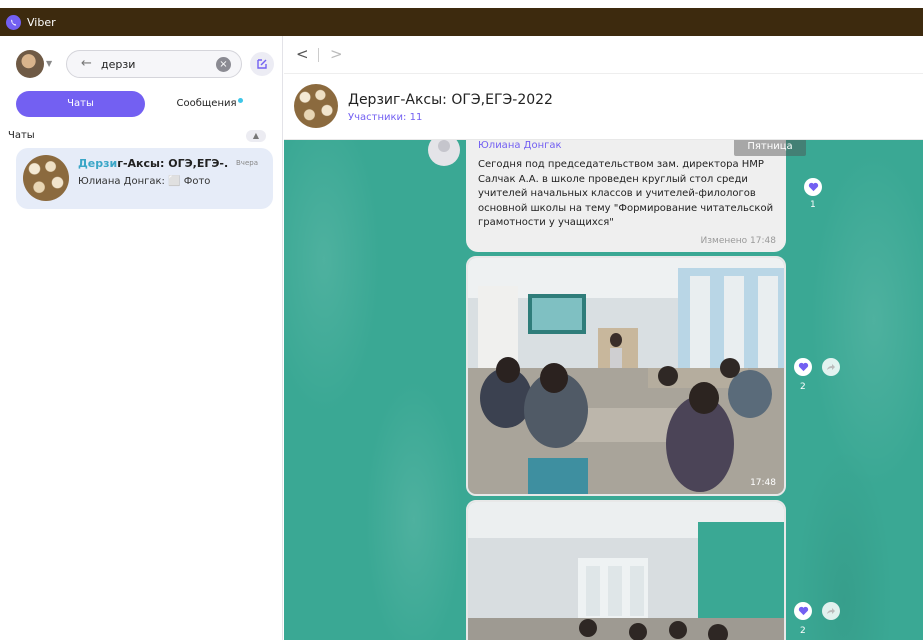  I want to click on back-arrow-icon: ←, so click(86, 63).